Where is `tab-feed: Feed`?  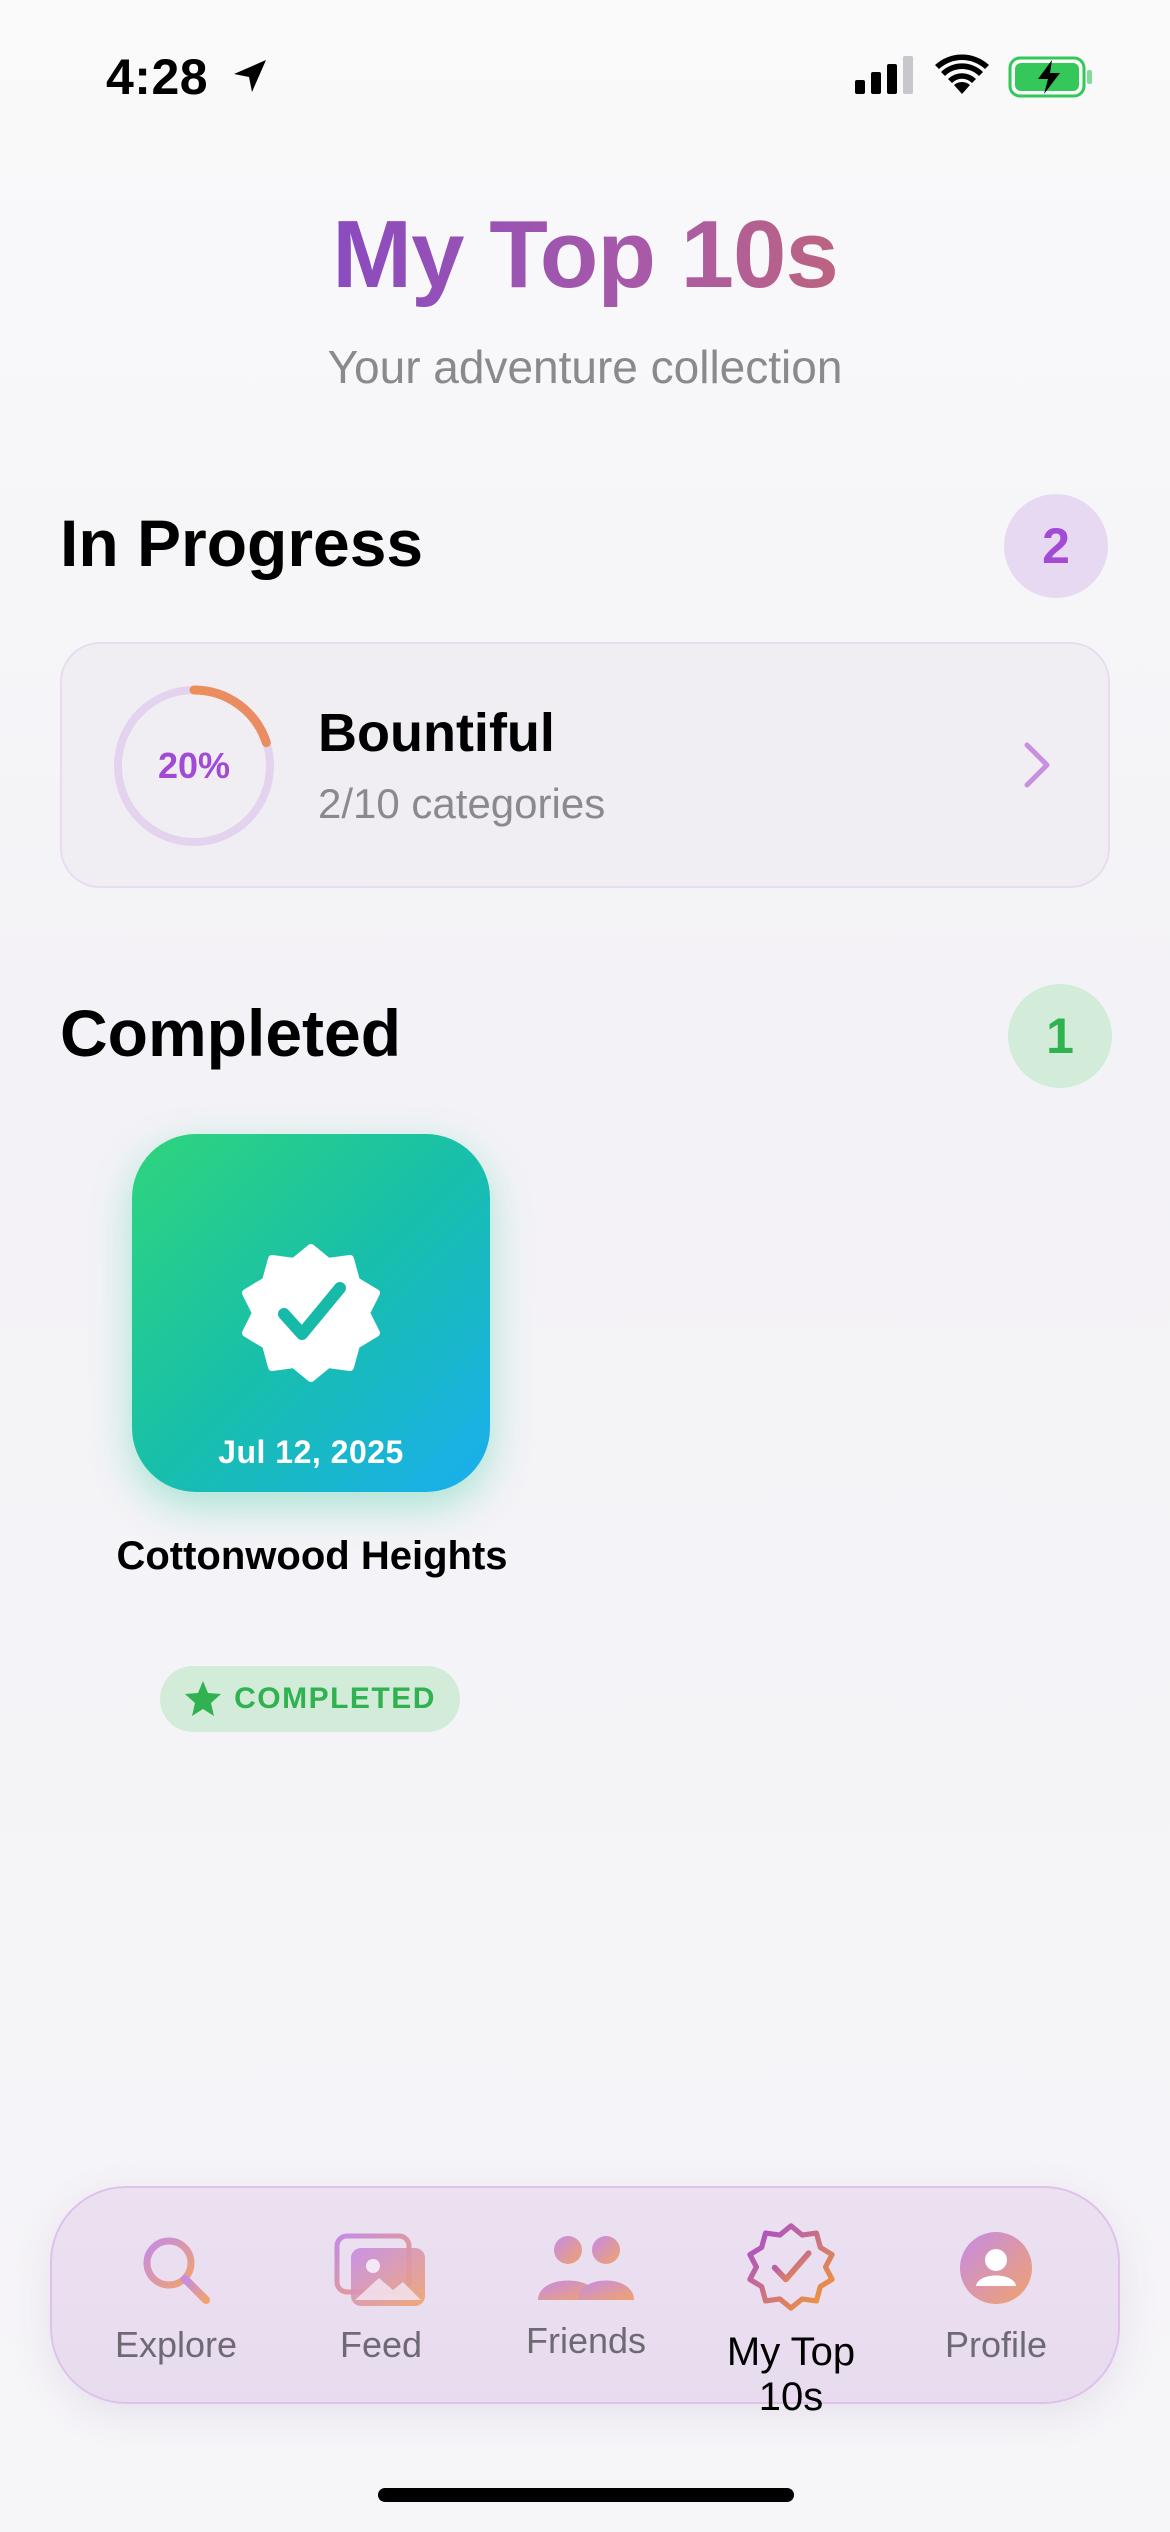
tab-feed: Feed is located at coordinates (381, 2297).